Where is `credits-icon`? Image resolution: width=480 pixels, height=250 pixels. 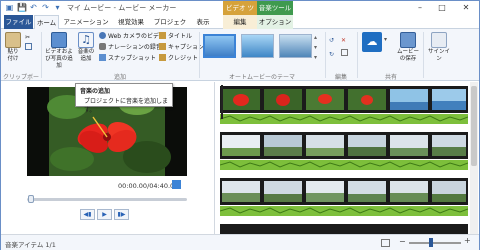
credits-icon is located at coordinates (162, 57).